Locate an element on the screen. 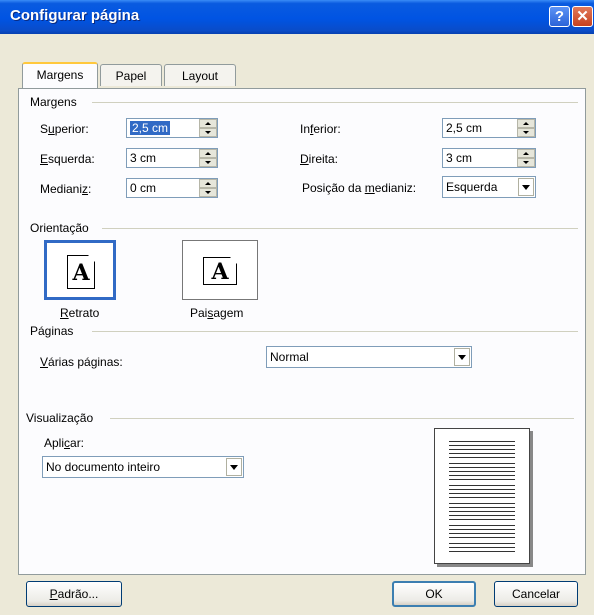 This screenshot has width=594, height=615. tab-papel: Papel is located at coordinates (131, 75).